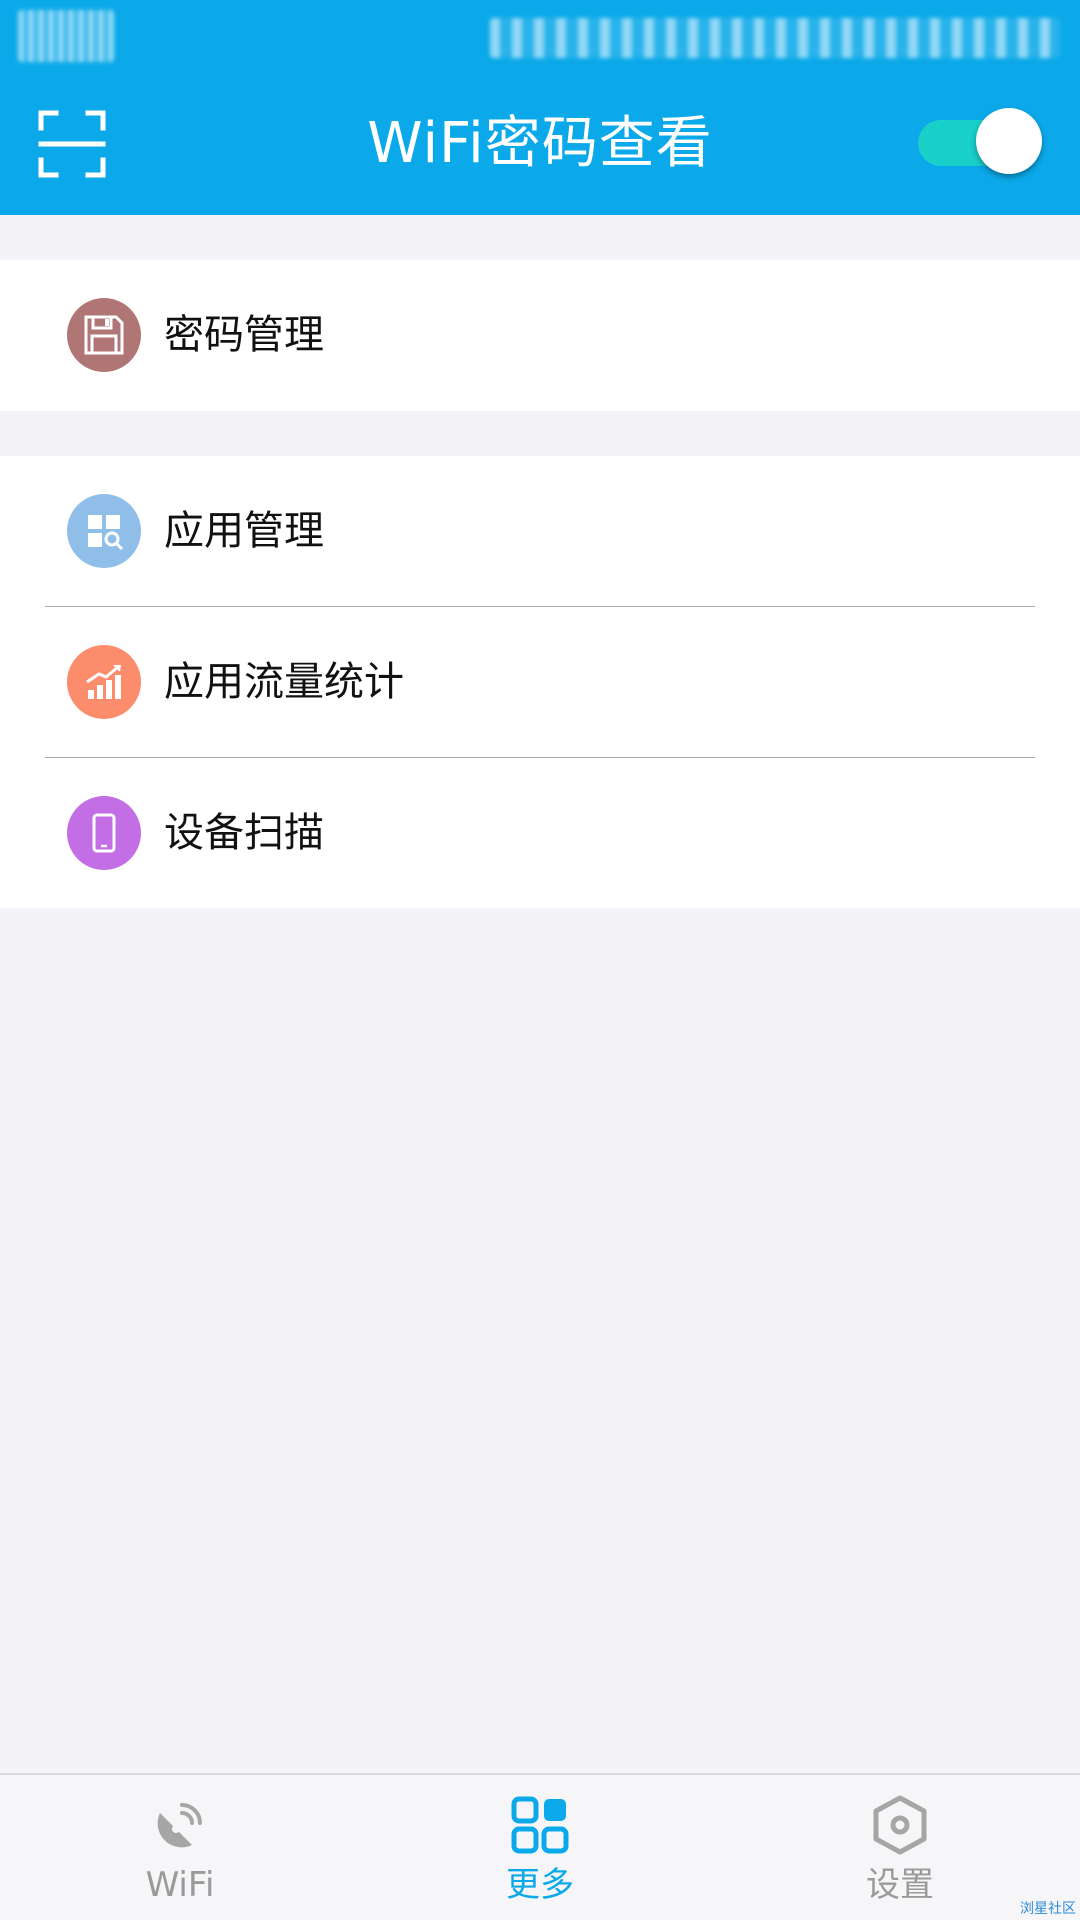 The image size is (1080, 1920). What do you see at coordinates (900, 1885) in the screenshot?
I see `nav-tab-label: 设置` at bounding box center [900, 1885].